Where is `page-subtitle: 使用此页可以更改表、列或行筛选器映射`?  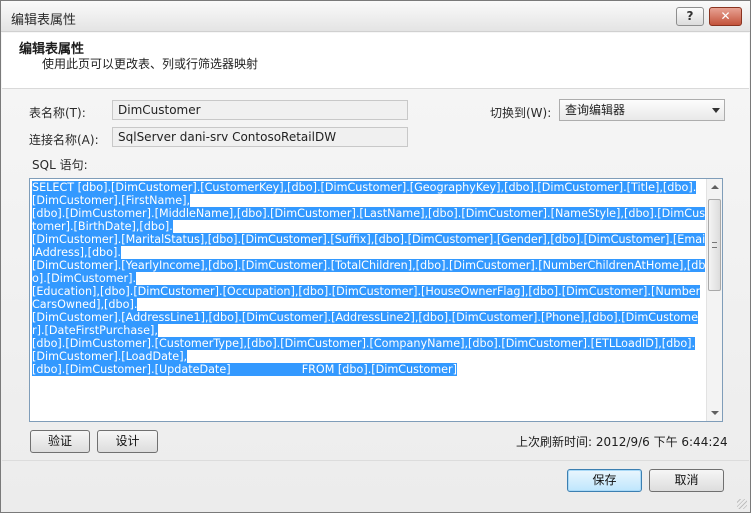
page-subtitle: 使用此页可以更改表、列或行筛选器映射 is located at coordinates (150, 64).